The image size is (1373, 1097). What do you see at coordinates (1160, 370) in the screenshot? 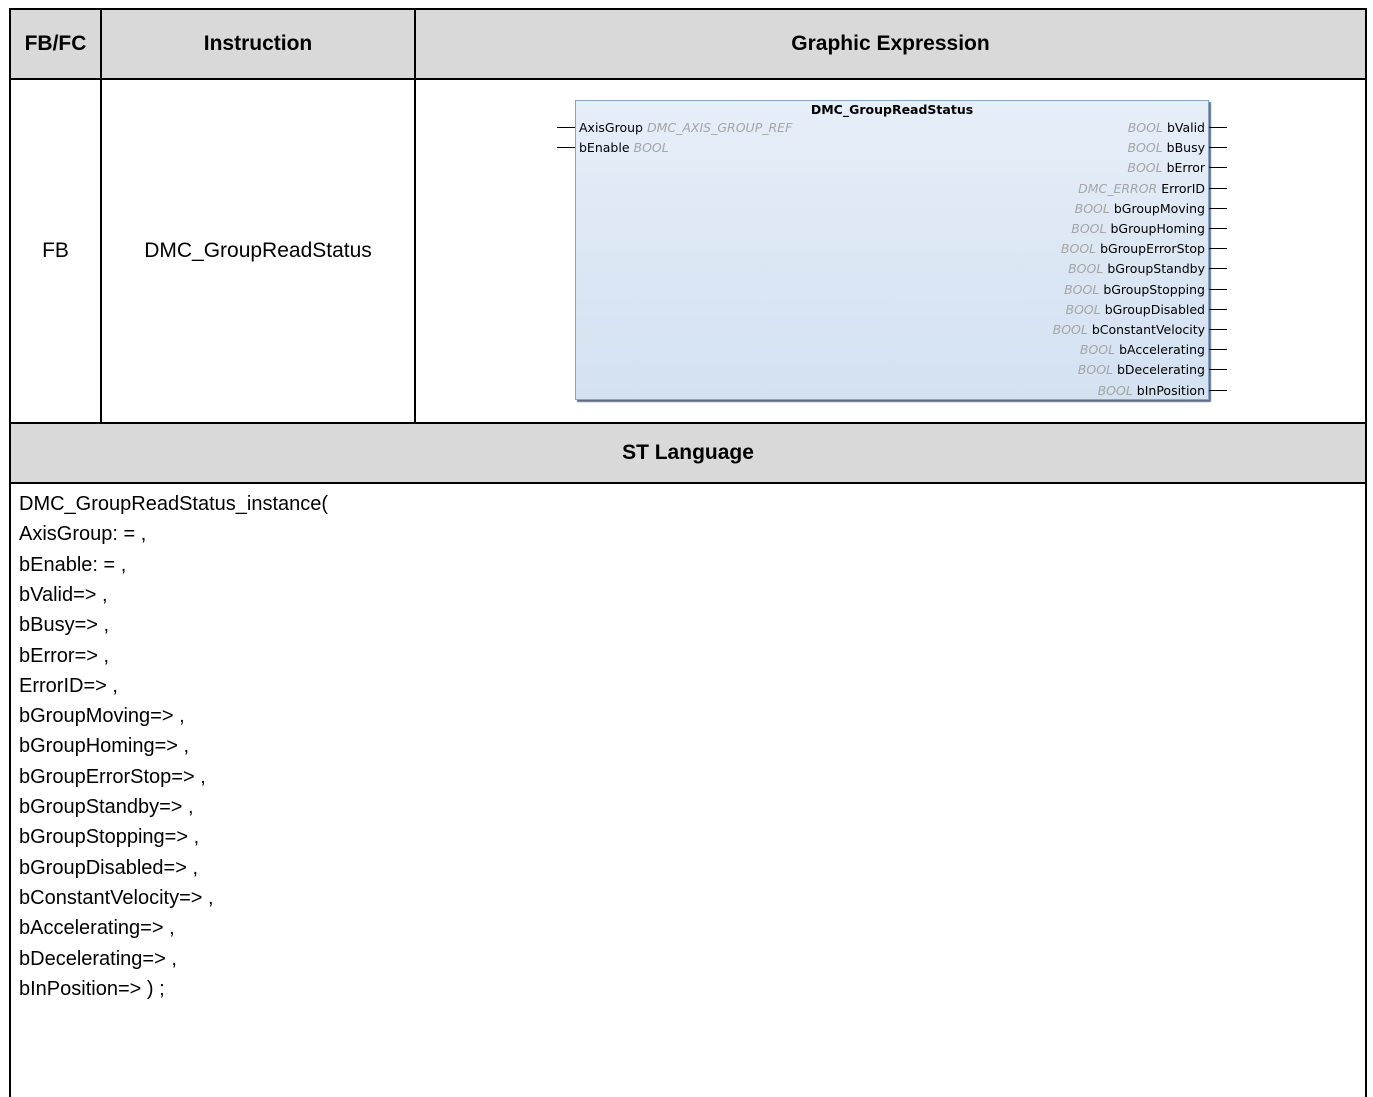
I see `pin-name: bDecelerating` at bounding box center [1160, 370].